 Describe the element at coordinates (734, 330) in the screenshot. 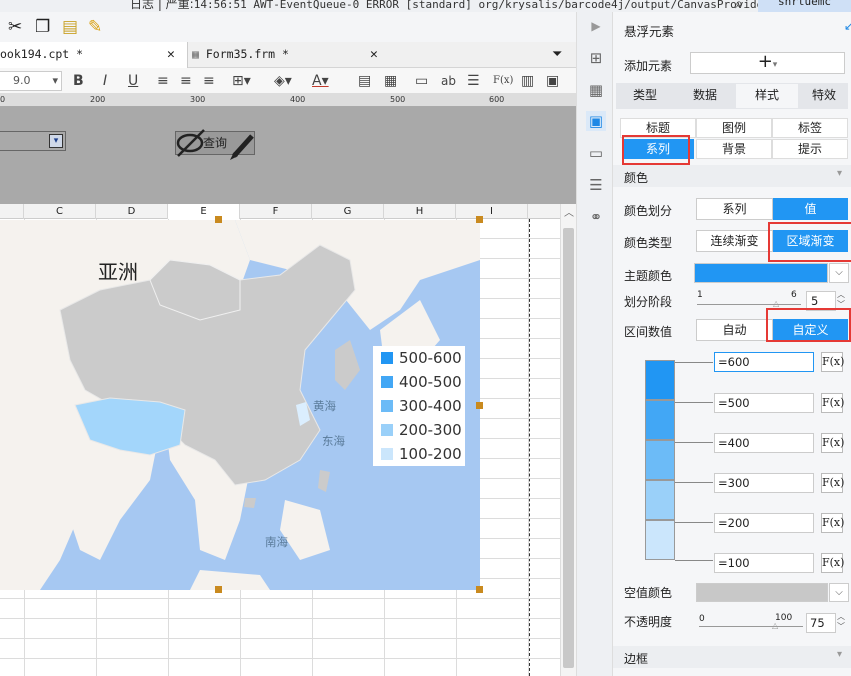

I see `interval-auto: 自动` at that location.